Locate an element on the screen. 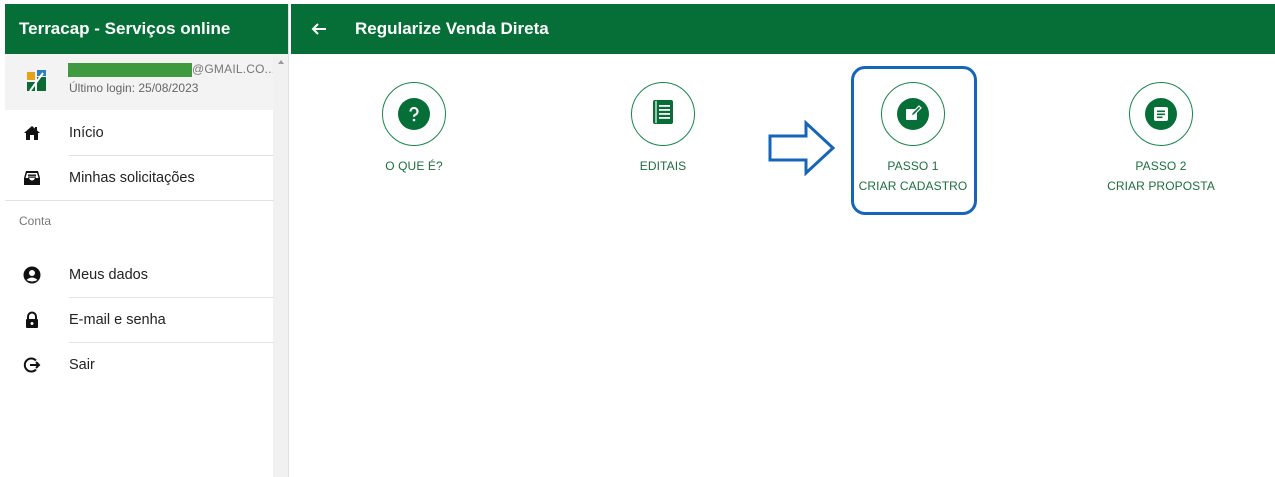 The width and height of the screenshot is (1275, 477). lock-icon is located at coordinates (32, 320).